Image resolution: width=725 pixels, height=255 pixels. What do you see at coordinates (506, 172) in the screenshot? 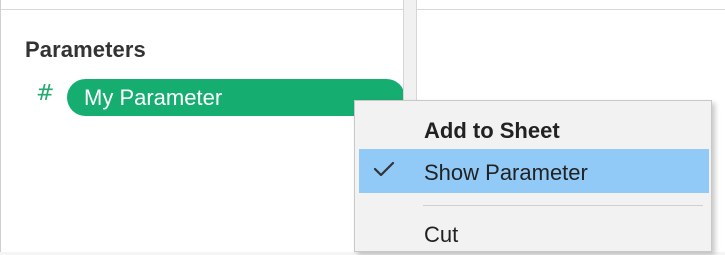
I see `menu-item-label: Show Parameter` at bounding box center [506, 172].